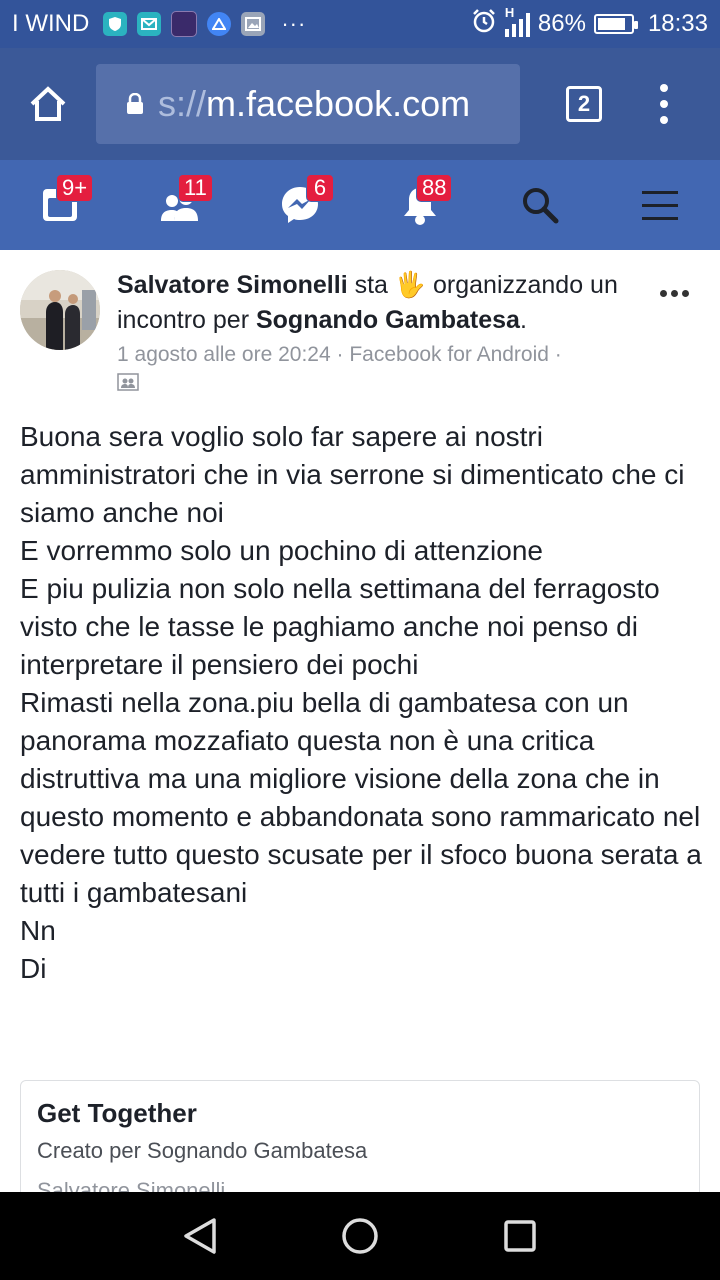 Image resolution: width=720 pixels, height=1280 pixels. I want to click on carrier-name: I WIND, so click(51, 23).